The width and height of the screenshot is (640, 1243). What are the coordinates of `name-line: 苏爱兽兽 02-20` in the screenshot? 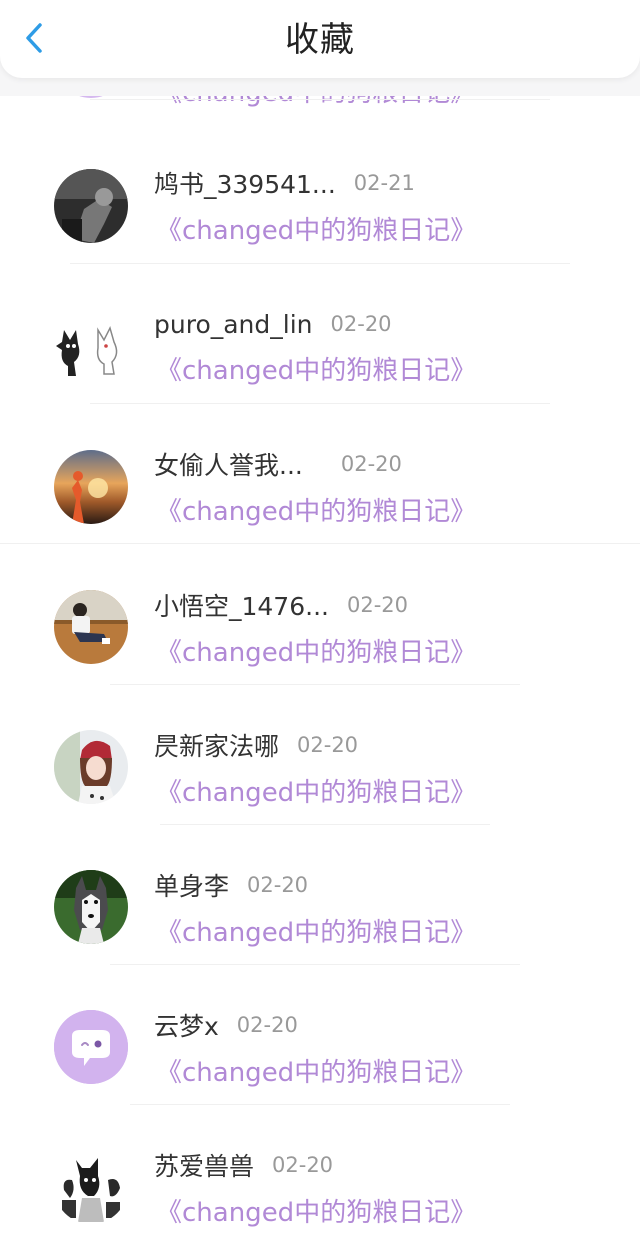 It's located at (243, 1165).